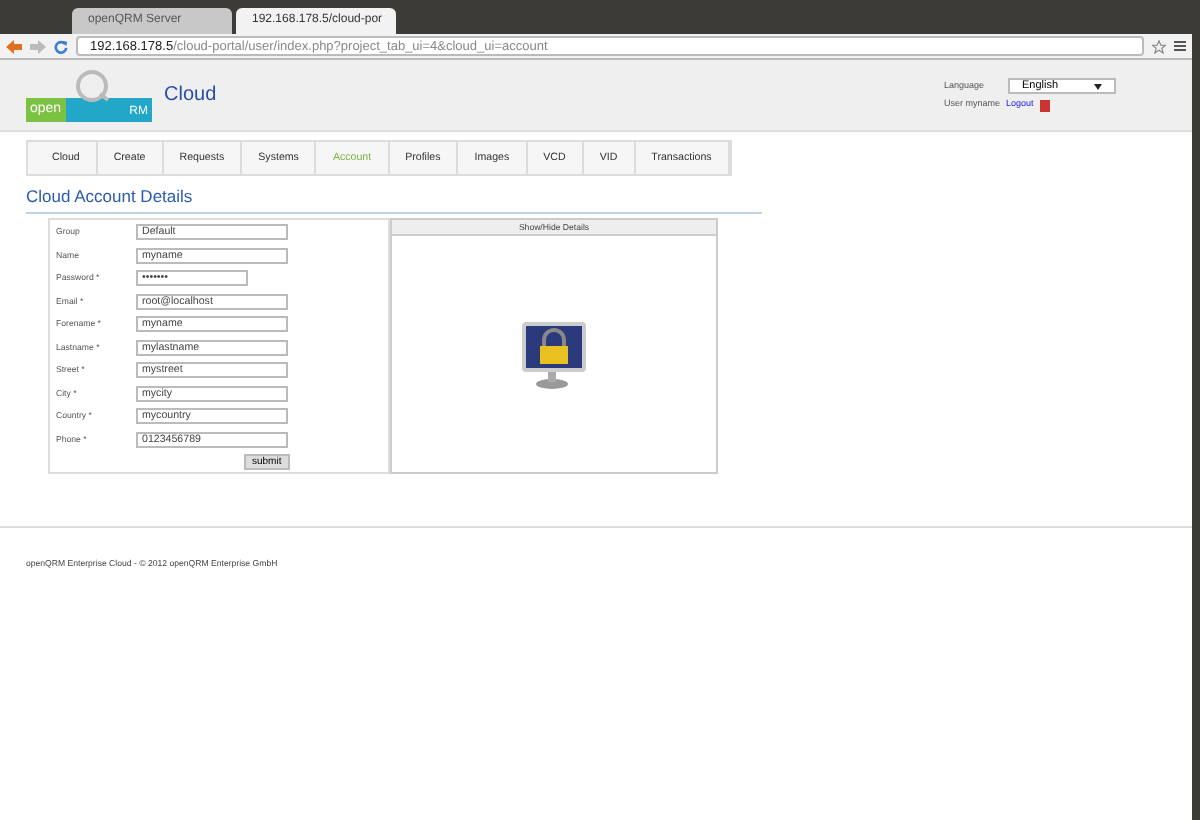 The height and width of the screenshot is (820, 1200). What do you see at coordinates (61, 46) in the screenshot?
I see `reload-icon` at bounding box center [61, 46].